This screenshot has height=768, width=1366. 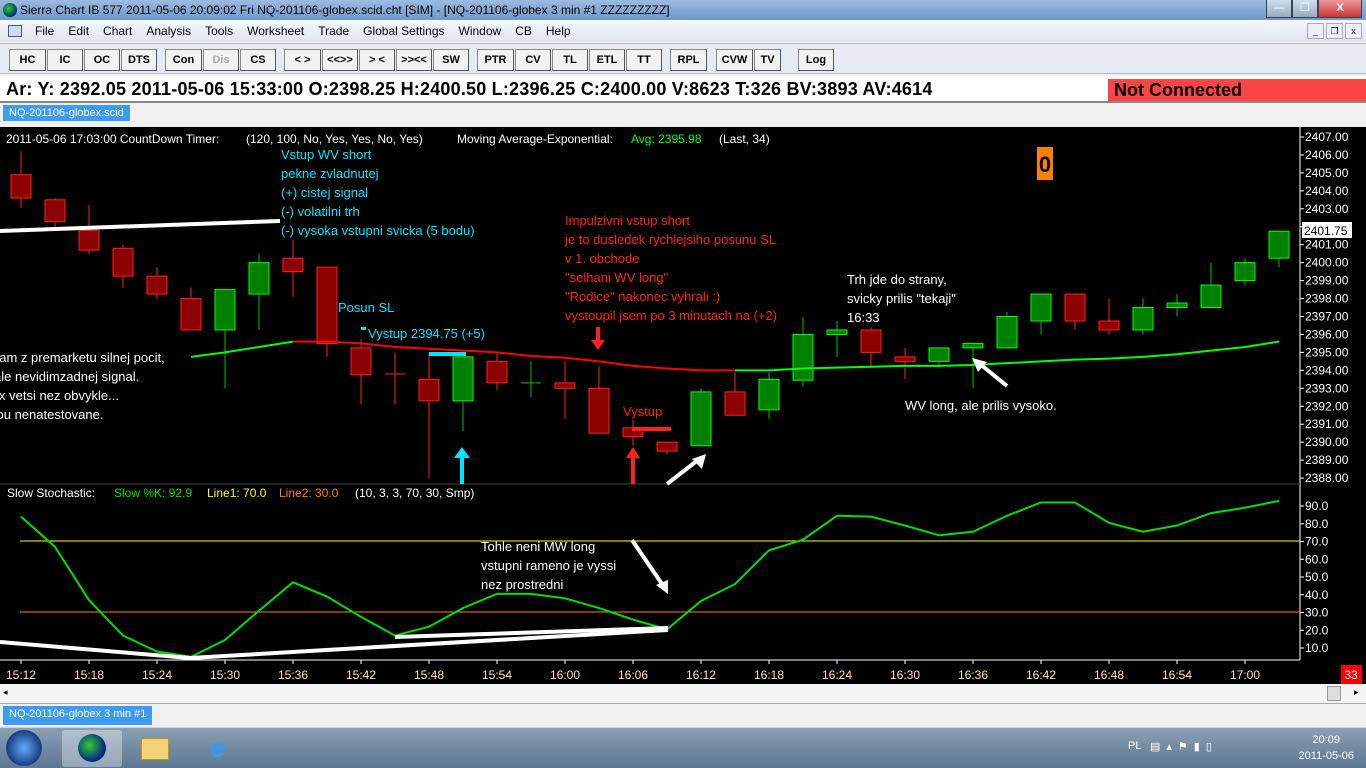 What do you see at coordinates (414, 60) in the screenshot?
I see `toolbar-zoom-out2-button: >><<` at bounding box center [414, 60].